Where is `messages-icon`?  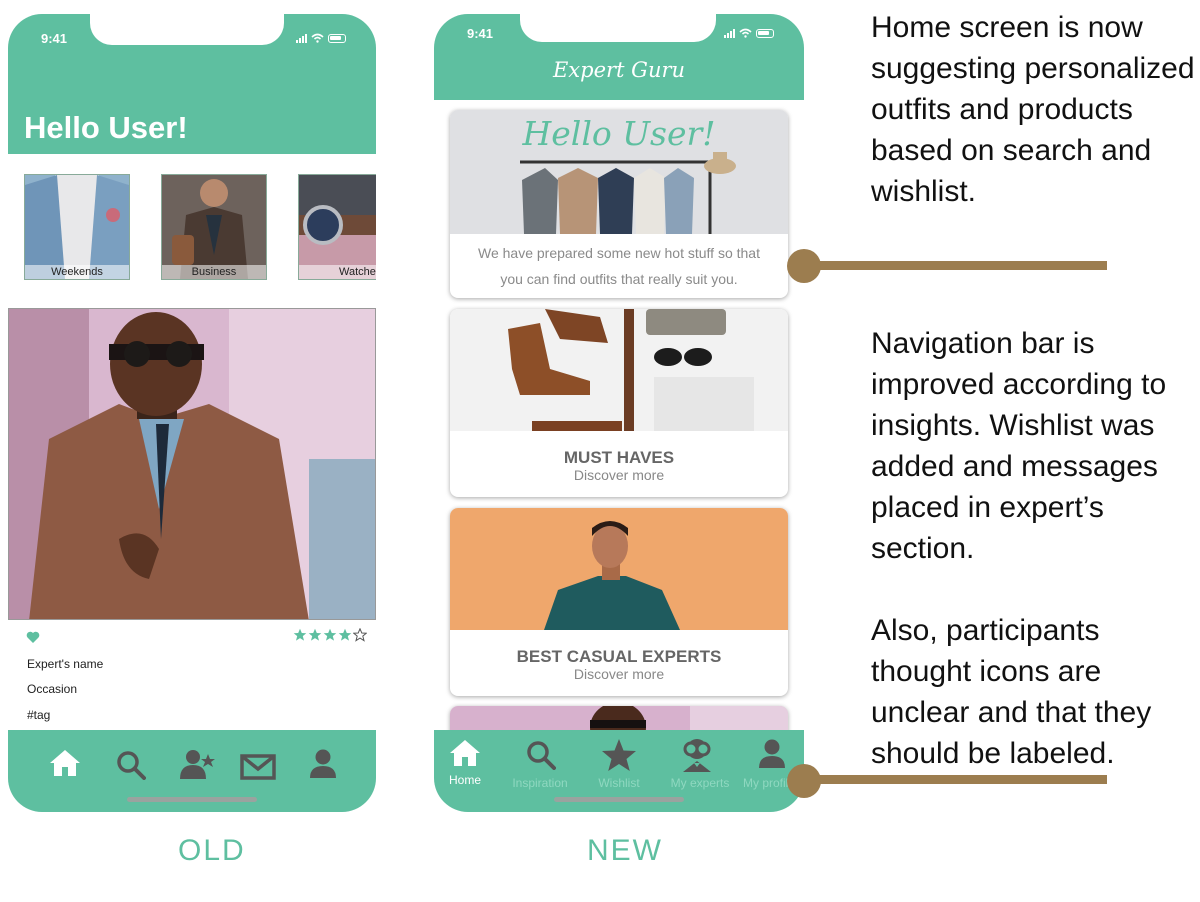
messages-icon is located at coordinates (258, 767).